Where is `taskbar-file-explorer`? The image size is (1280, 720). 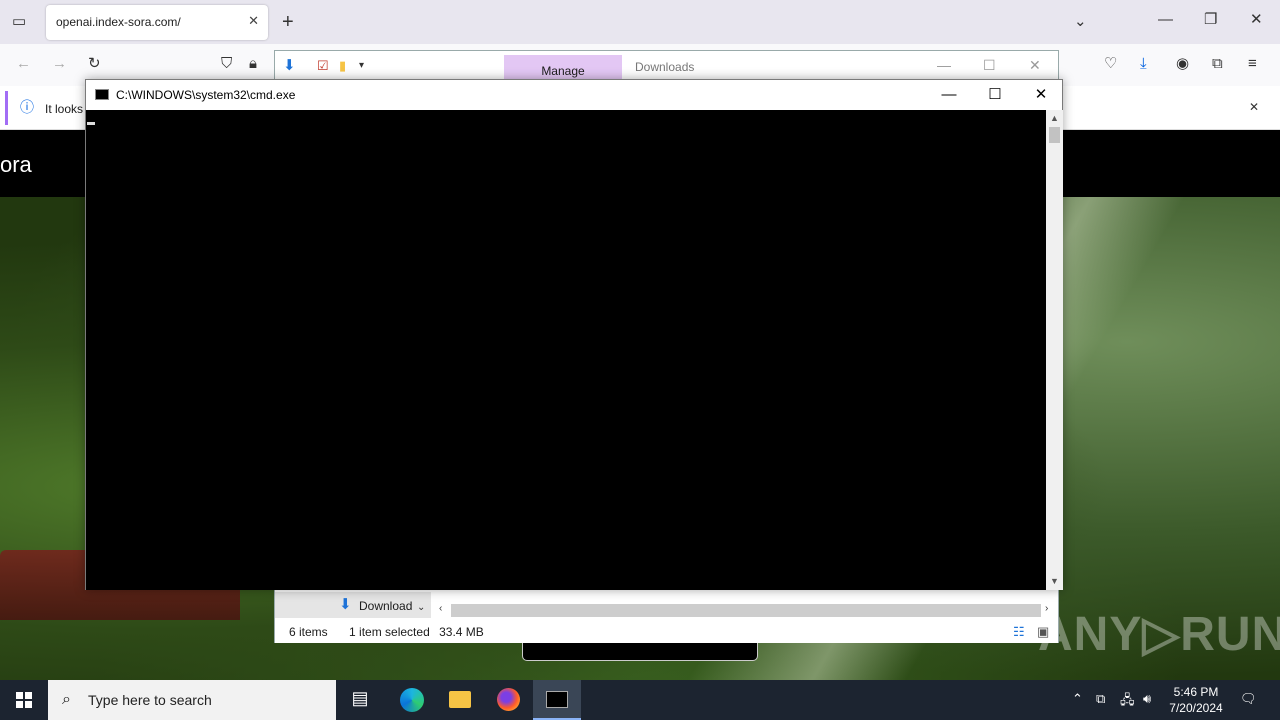 taskbar-file-explorer is located at coordinates (460, 700).